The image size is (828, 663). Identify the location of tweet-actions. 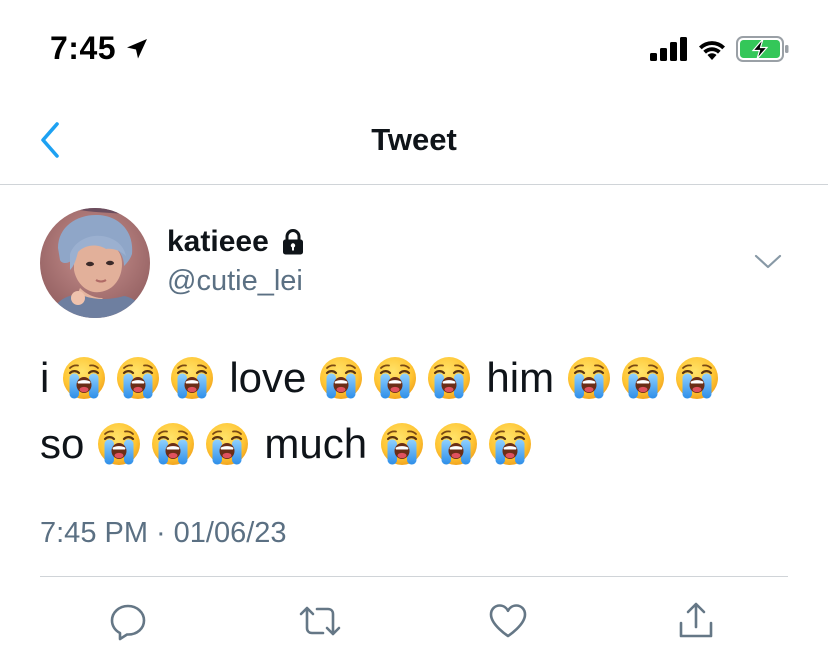
(414, 624).